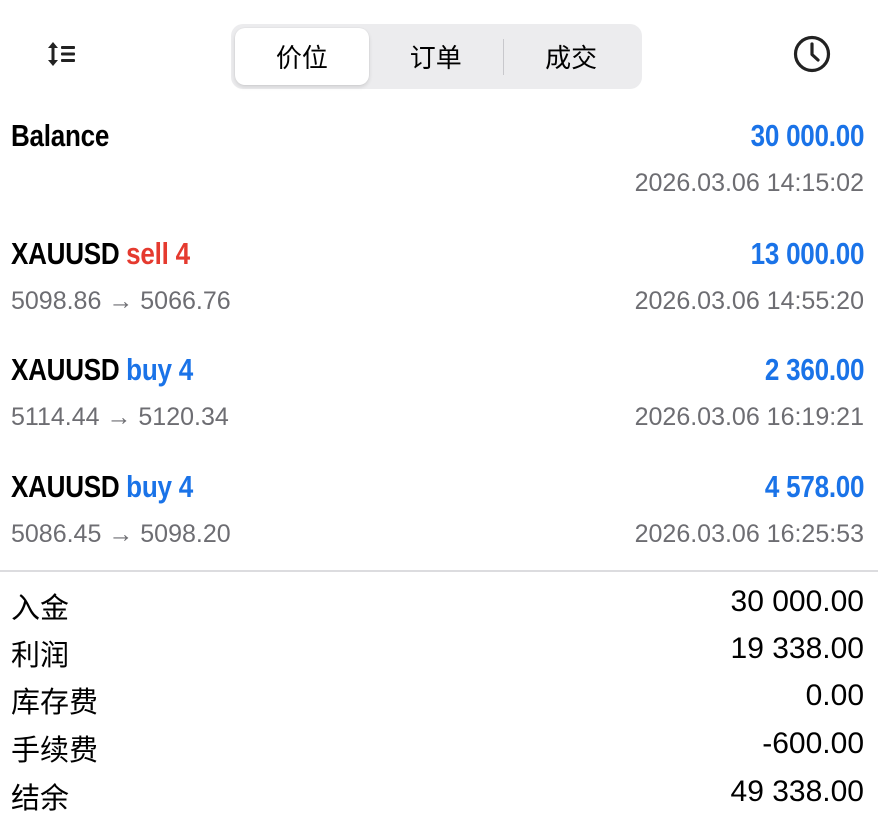  I want to click on entry-prices: 5098.86 → 5066.76, so click(121, 301).